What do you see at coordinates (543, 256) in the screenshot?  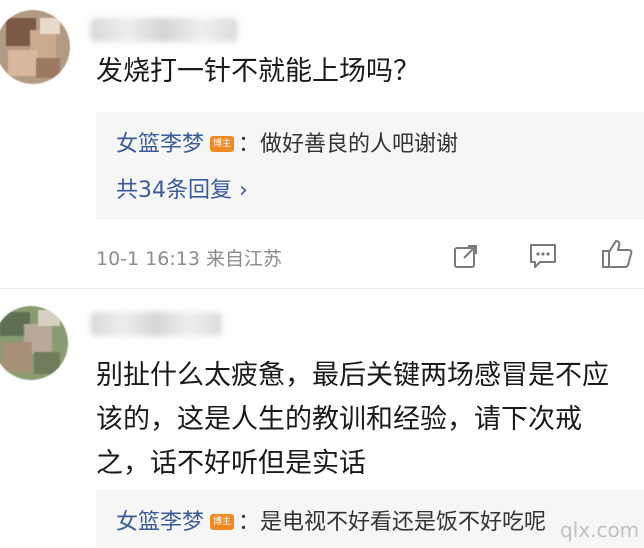 I see `comment-icon` at bounding box center [543, 256].